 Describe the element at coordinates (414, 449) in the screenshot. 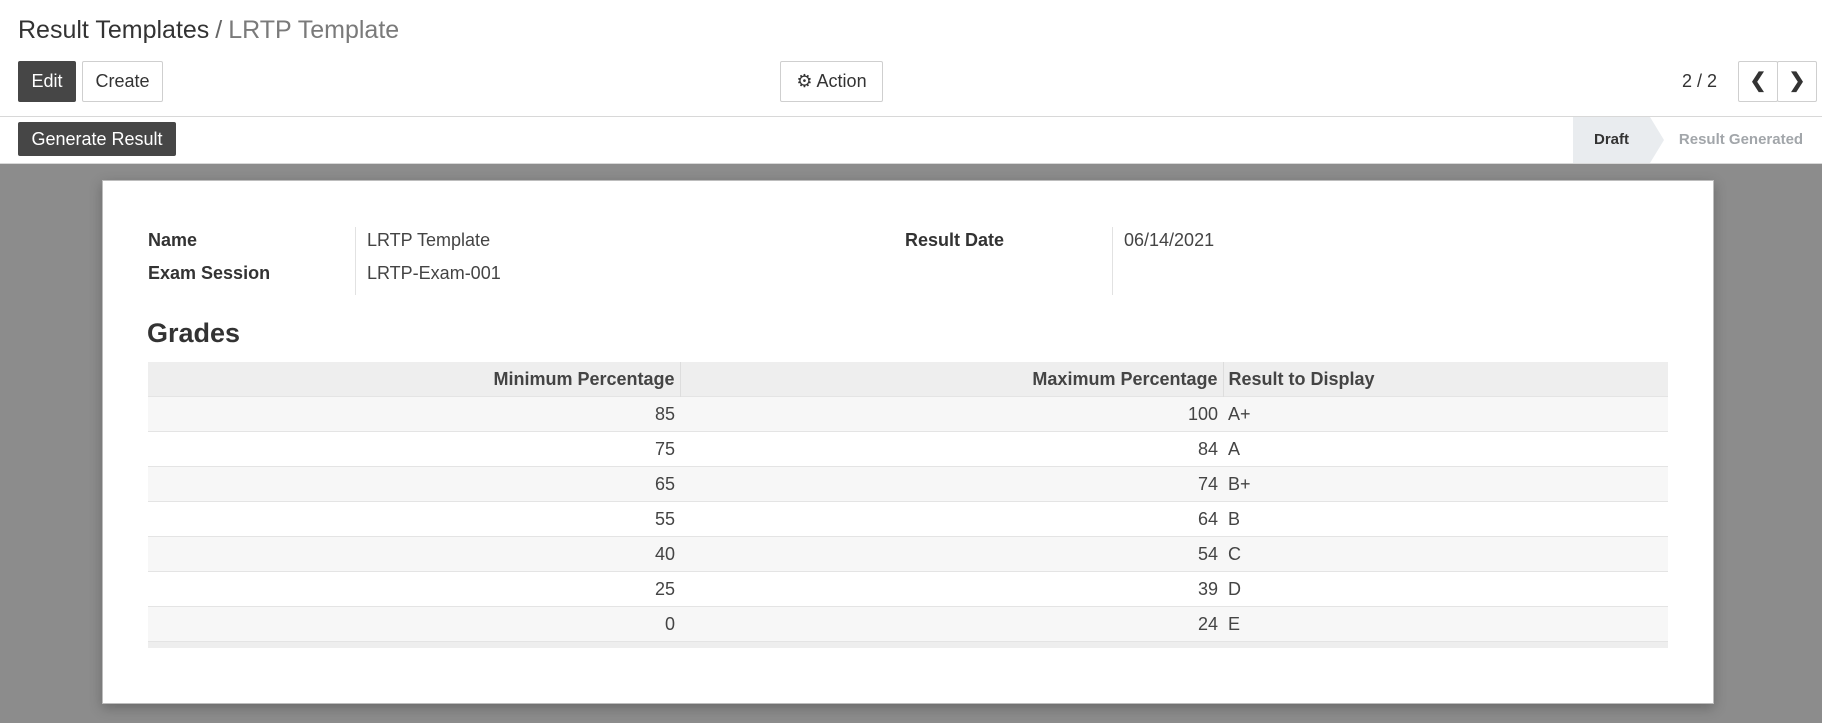

I see `min-percentage-cell: 75` at that location.